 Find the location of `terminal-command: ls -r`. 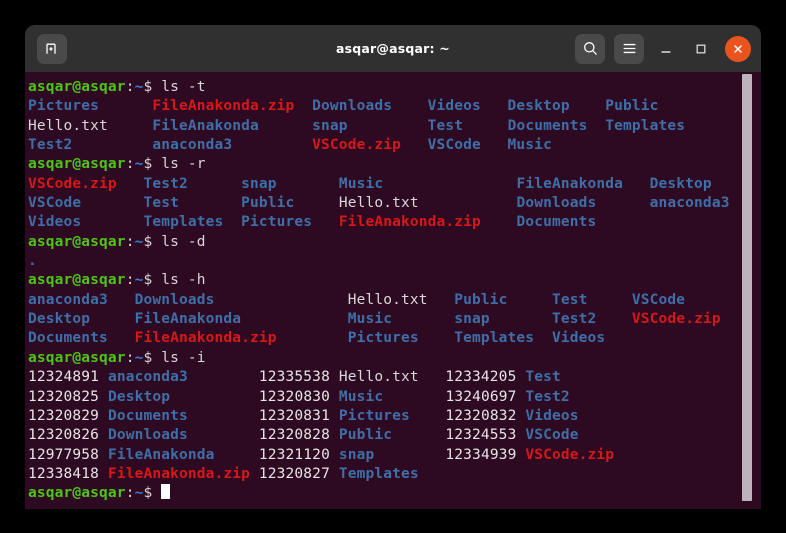

terminal-command: ls -r is located at coordinates (183, 164).